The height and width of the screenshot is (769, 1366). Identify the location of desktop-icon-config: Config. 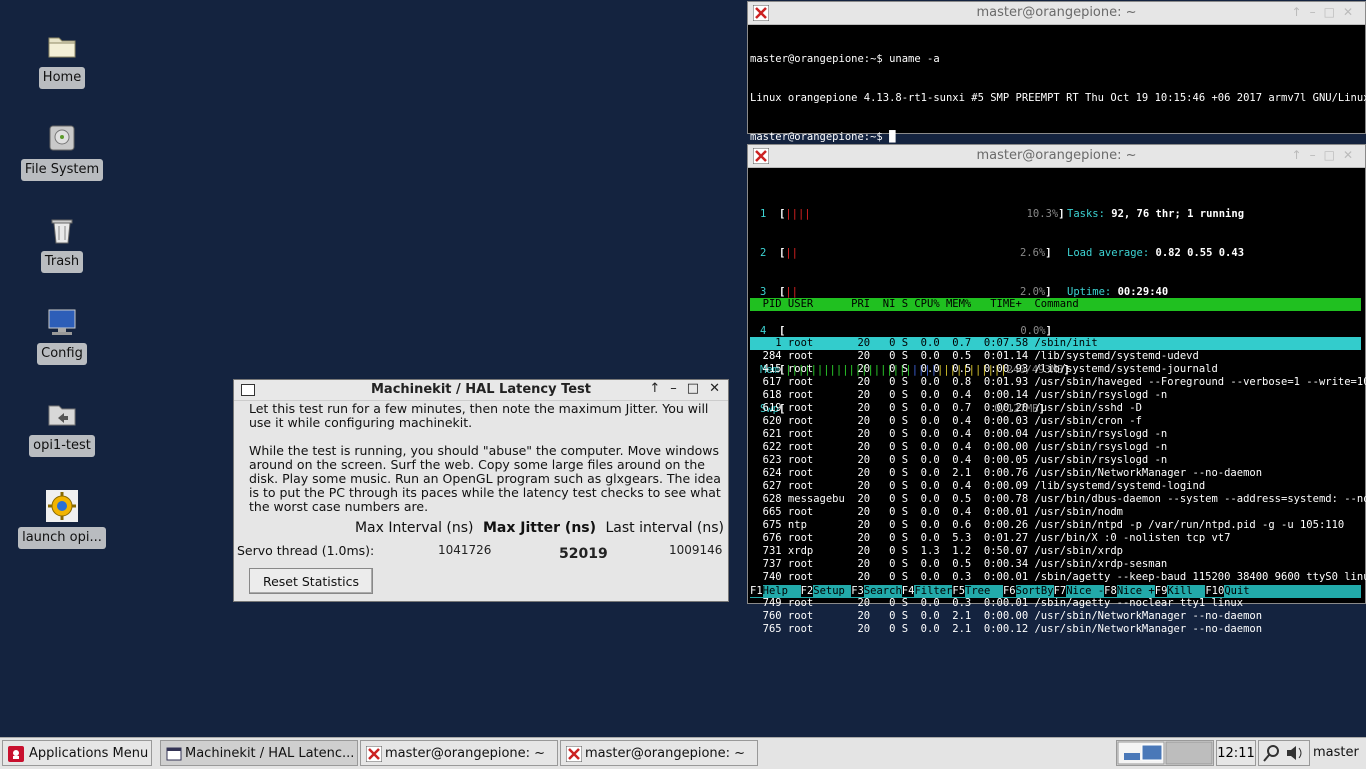
(62, 335).